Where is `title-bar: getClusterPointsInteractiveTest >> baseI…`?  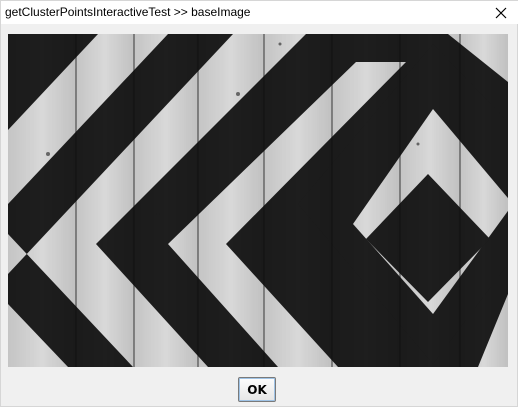 title-bar: getClusterPointsInteractiveTest >> baseI… is located at coordinates (259, 12).